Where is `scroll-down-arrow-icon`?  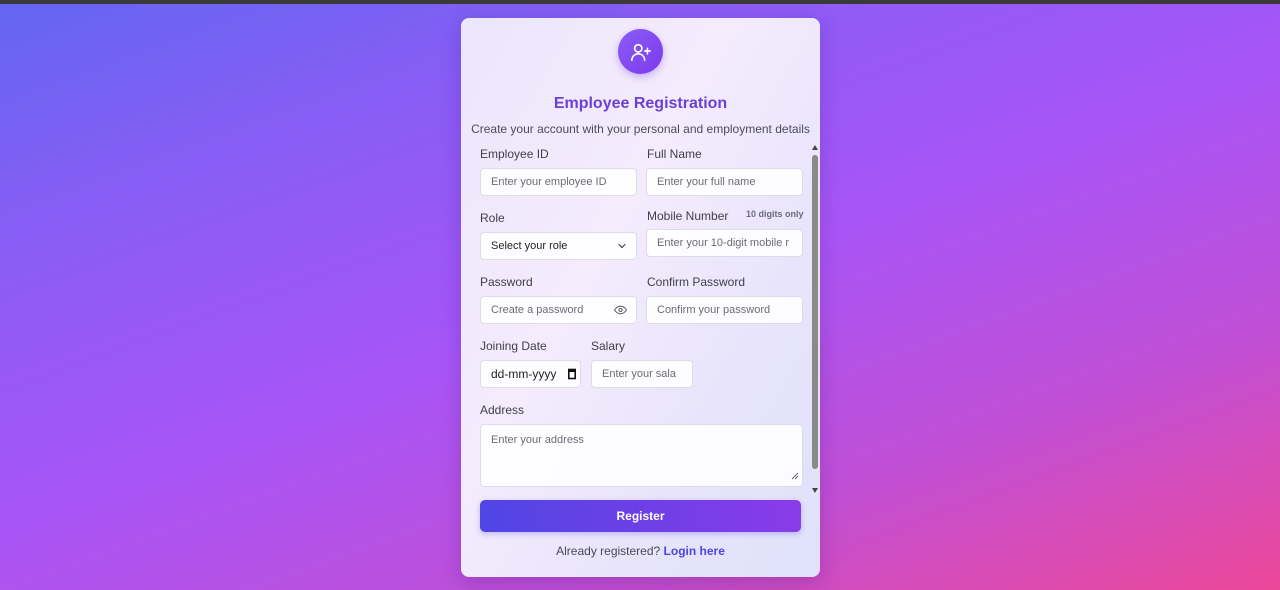 scroll-down-arrow-icon is located at coordinates (815, 490).